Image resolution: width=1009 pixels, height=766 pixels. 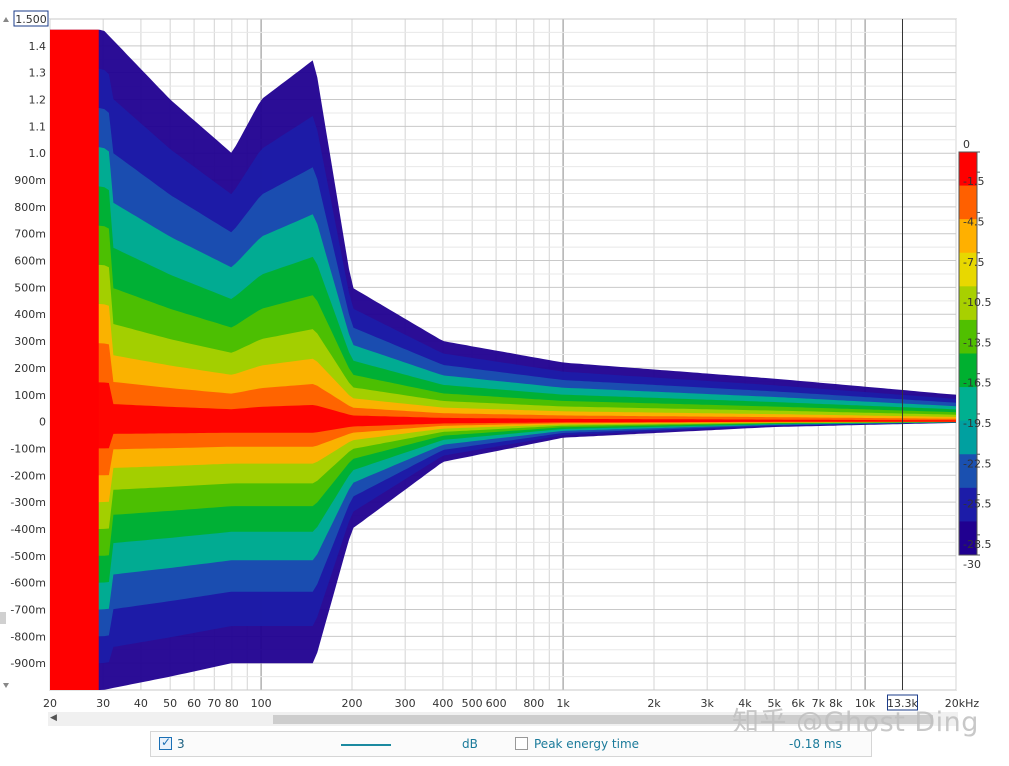 I want to click on x-tick-label: 1k, so click(x=563, y=703).